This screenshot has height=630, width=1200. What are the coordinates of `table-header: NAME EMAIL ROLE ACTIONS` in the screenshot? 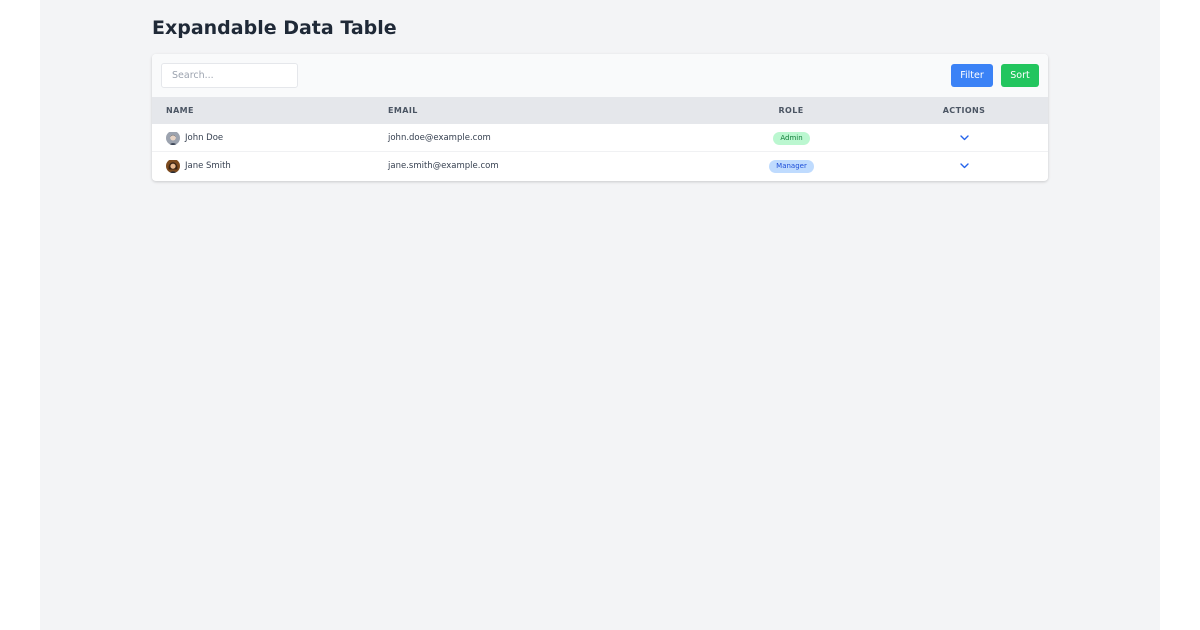 It's located at (600, 110).